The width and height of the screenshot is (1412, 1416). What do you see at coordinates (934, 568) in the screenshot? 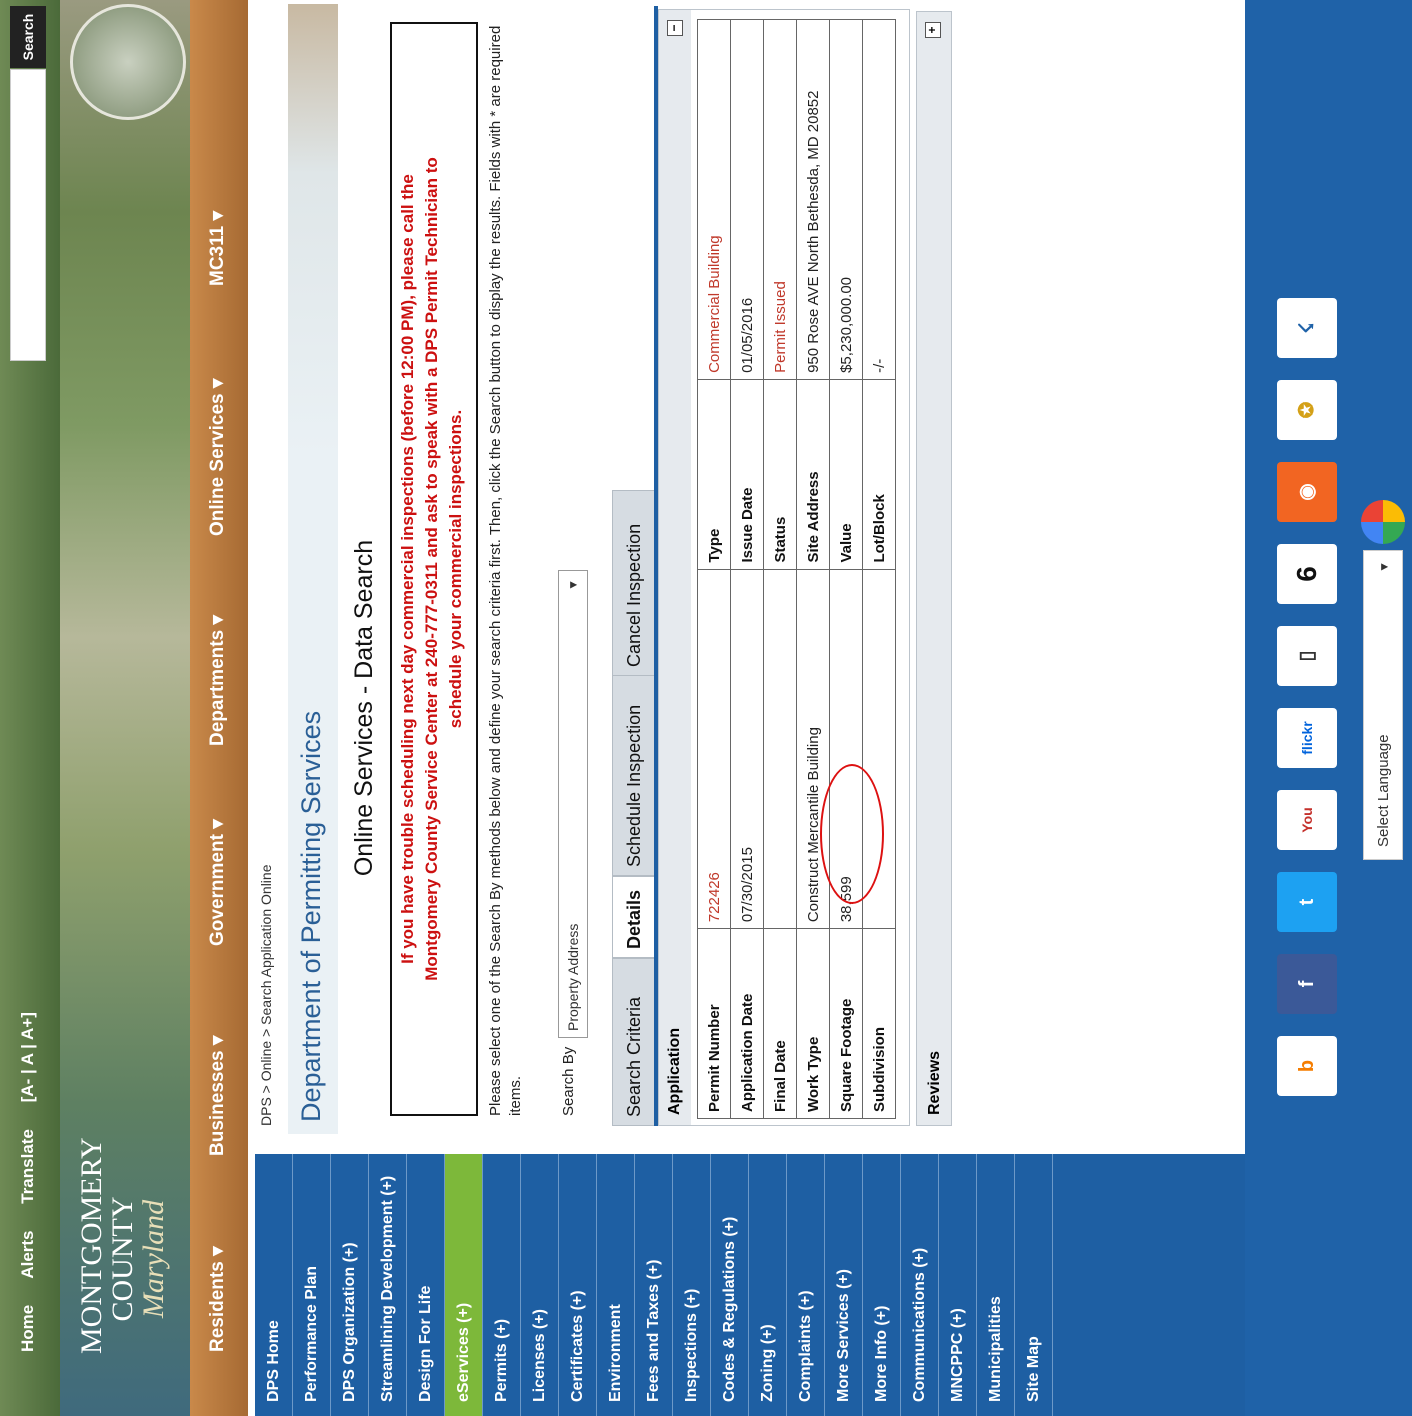
I see `reviews-header: Reviews +` at bounding box center [934, 568].